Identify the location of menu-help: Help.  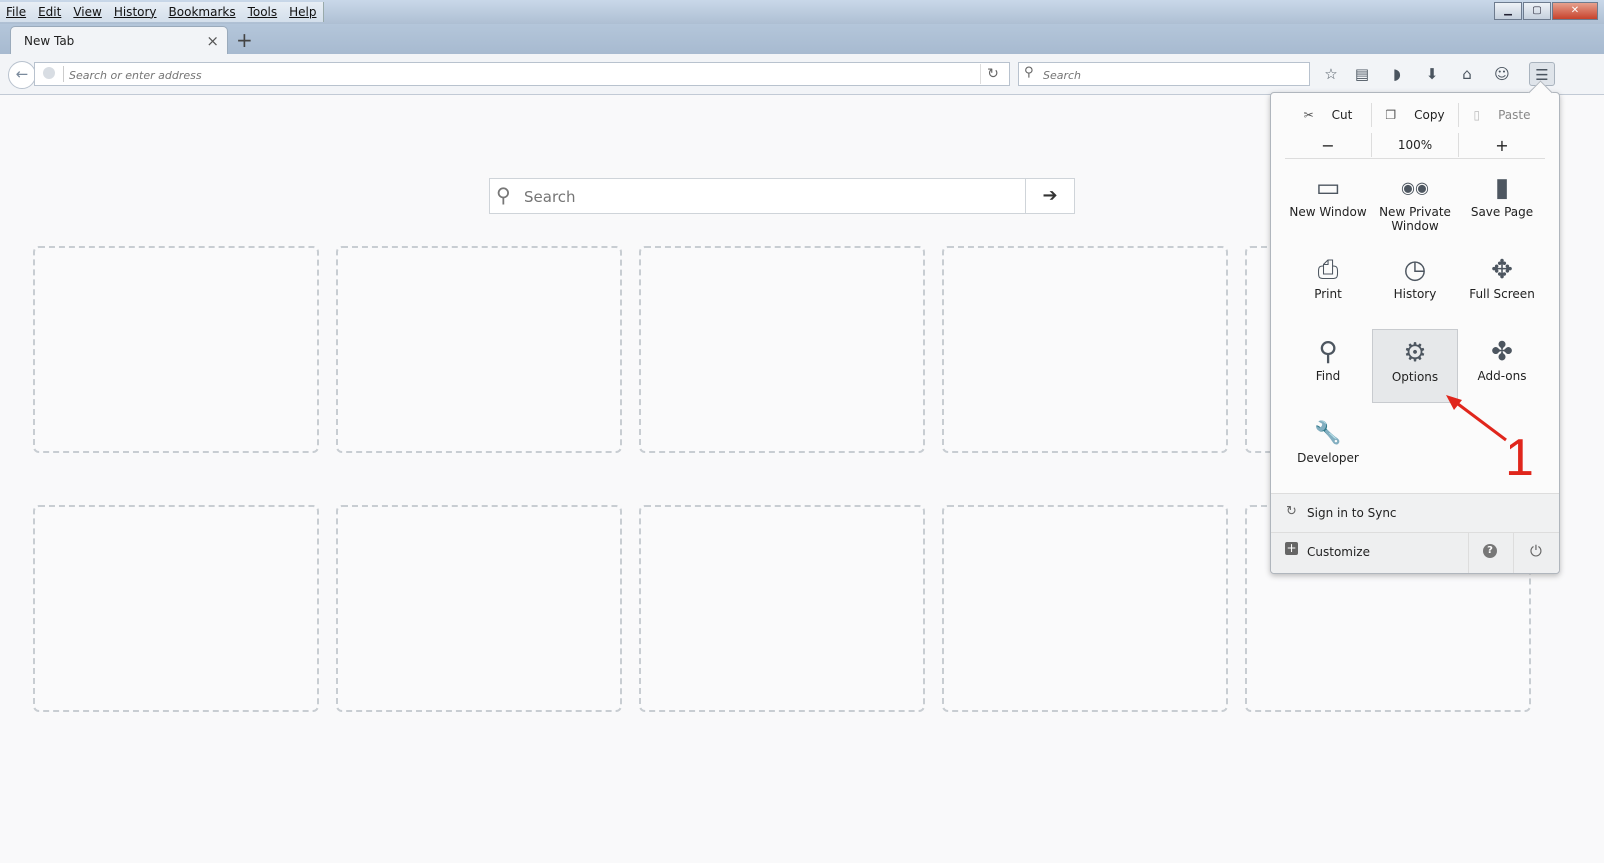
(302, 12).